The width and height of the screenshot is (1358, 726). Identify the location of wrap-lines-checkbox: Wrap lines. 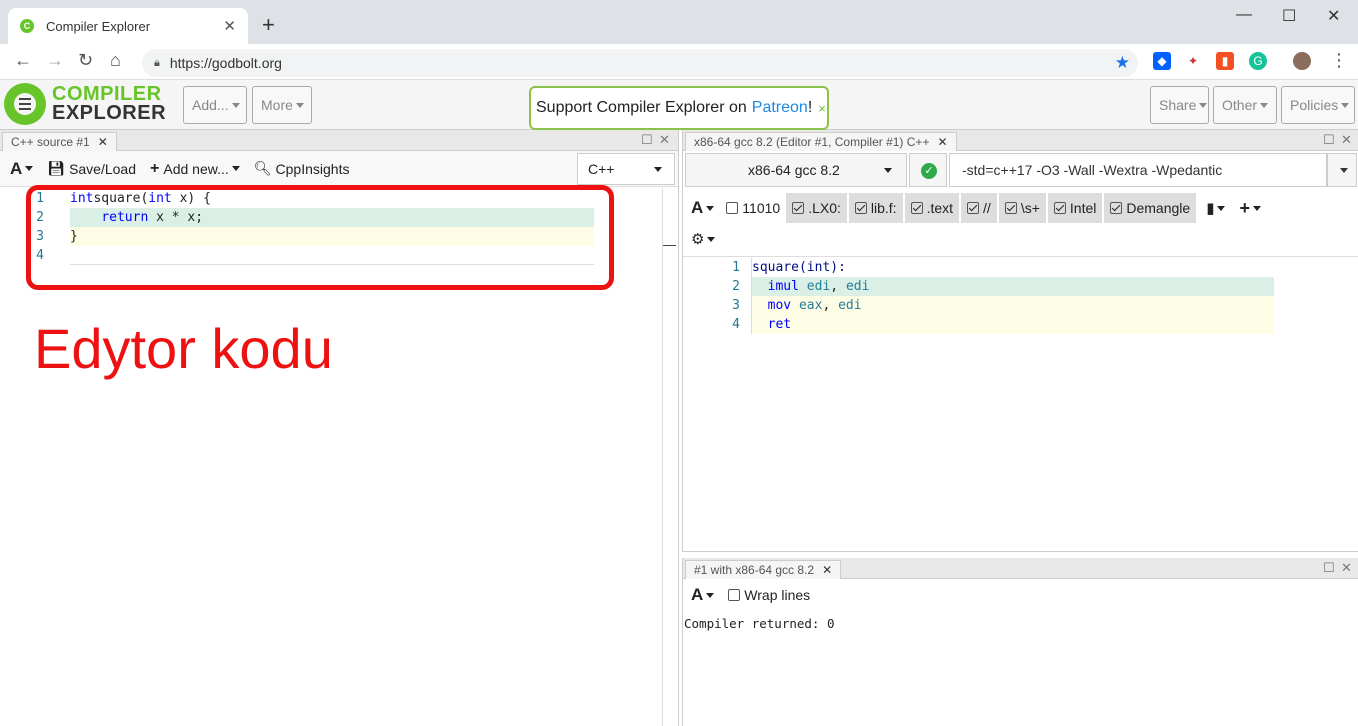
(769, 595).